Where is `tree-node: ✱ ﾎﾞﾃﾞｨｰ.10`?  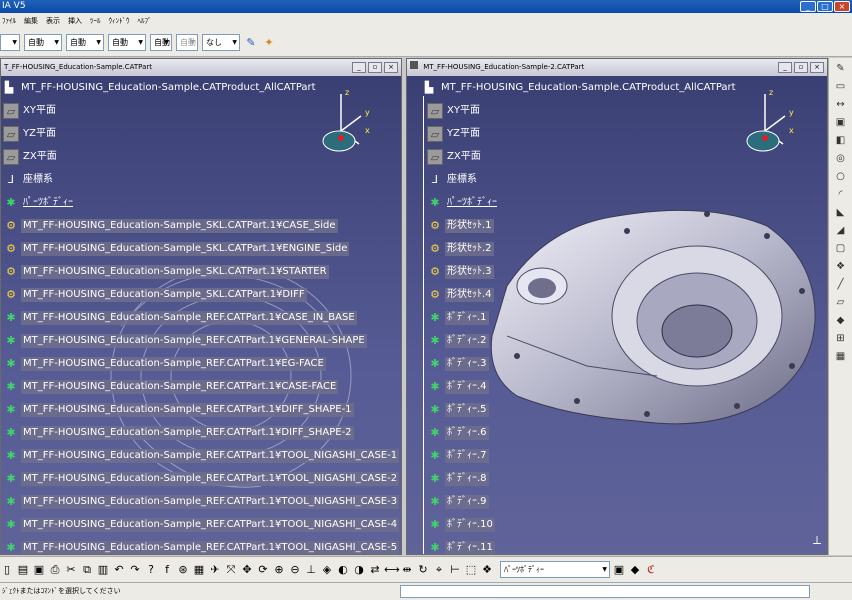 tree-node: ✱ ﾎﾞﾃﾞｨｰ.10 is located at coordinates (461, 525).